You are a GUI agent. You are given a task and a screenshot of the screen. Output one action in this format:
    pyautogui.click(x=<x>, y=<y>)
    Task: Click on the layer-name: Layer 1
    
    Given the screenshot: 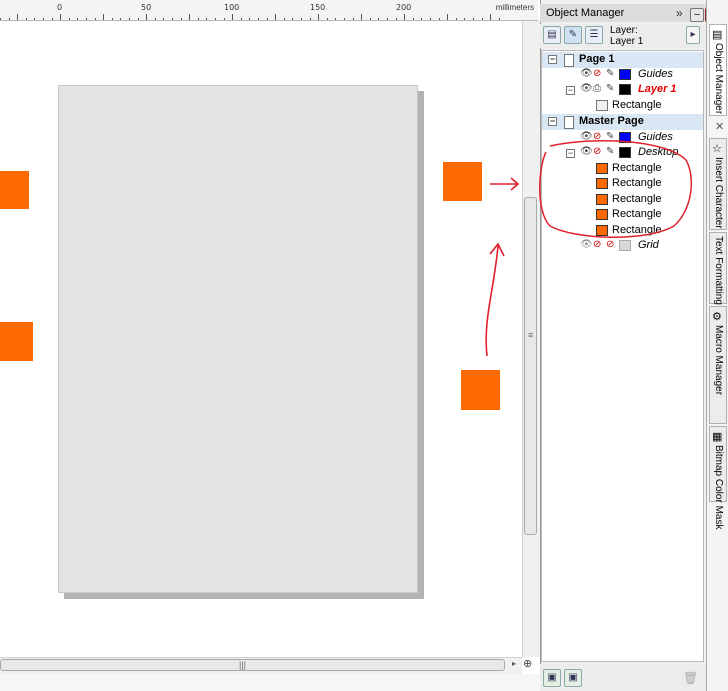 What is the action you would take?
    pyautogui.click(x=627, y=41)
    